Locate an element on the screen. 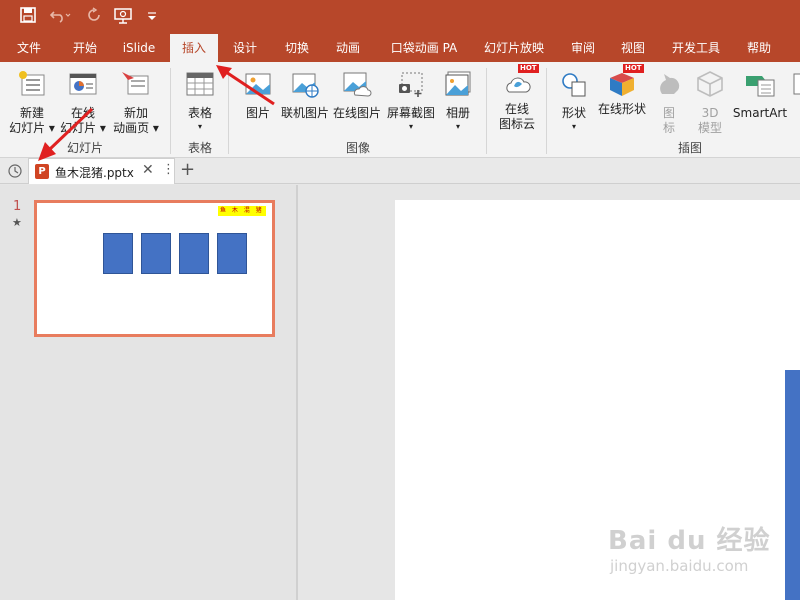 Image resolution: width=800 pixels, height=600 pixels. chart-button-partial is located at coordinates (796, 86).